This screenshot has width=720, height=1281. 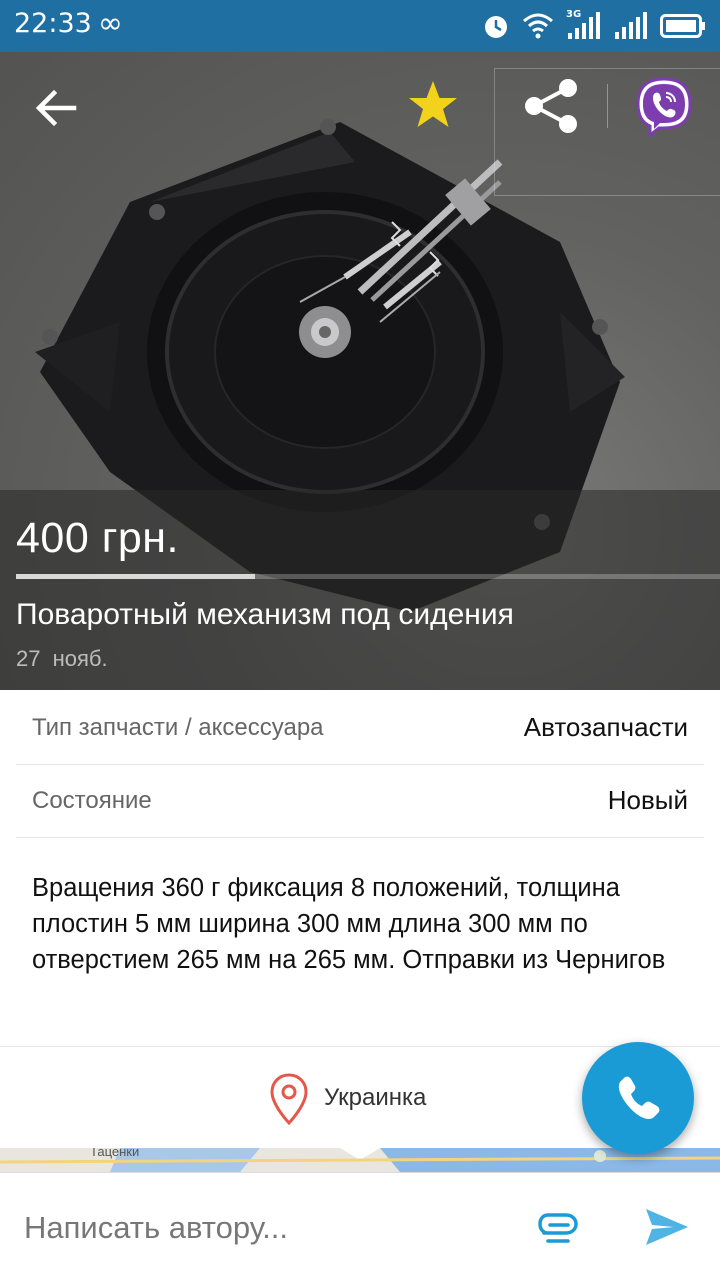 What do you see at coordinates (289, 1099) in the screenshot?
I see `location-pin-icon` at bounding box center [289, 1099].